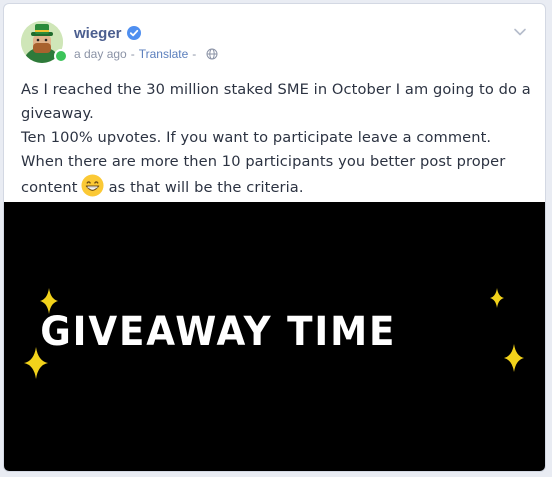  I want to click on globe-icon, so click(212, 54).